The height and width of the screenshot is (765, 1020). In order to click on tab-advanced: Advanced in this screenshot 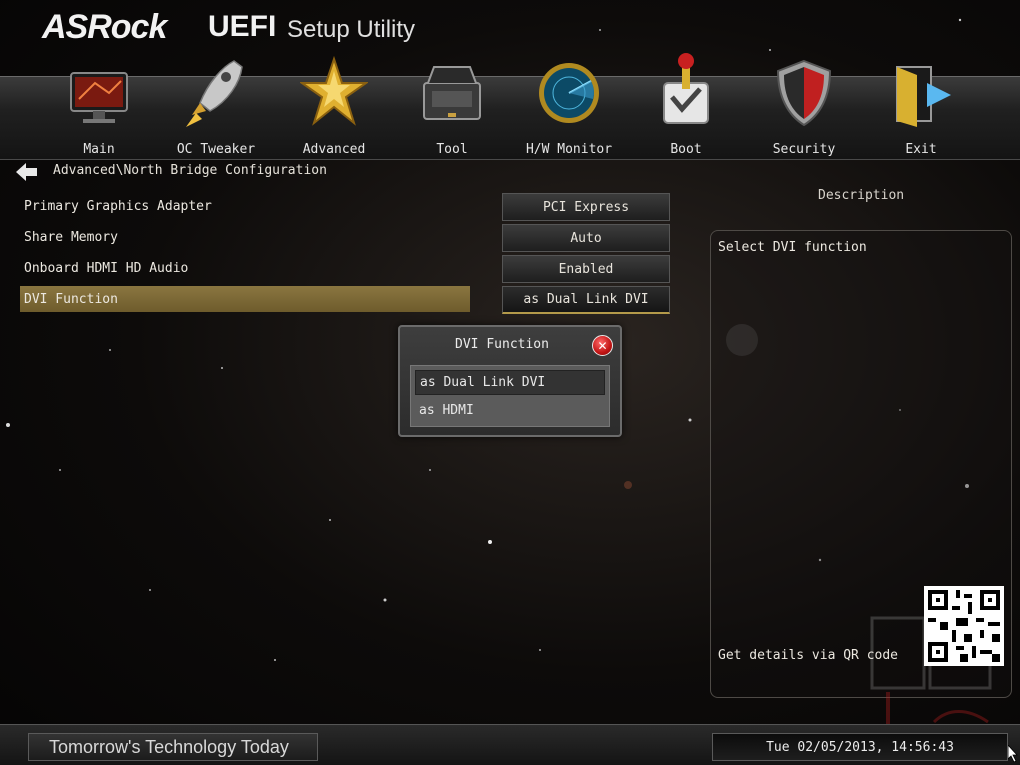, I will do `click(334, 108)`.